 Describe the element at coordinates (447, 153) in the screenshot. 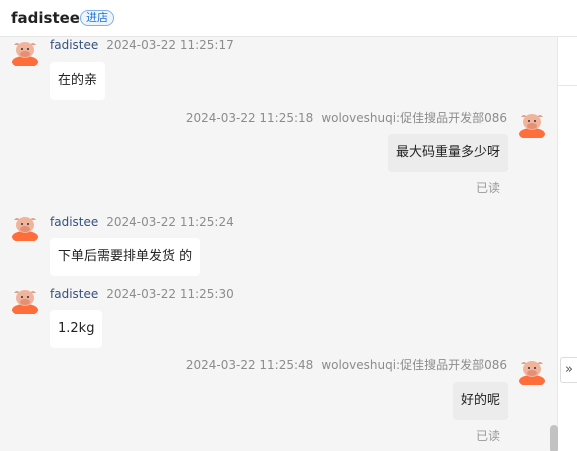

I see `message-bubble: 最大码重量多少呀` at that location.